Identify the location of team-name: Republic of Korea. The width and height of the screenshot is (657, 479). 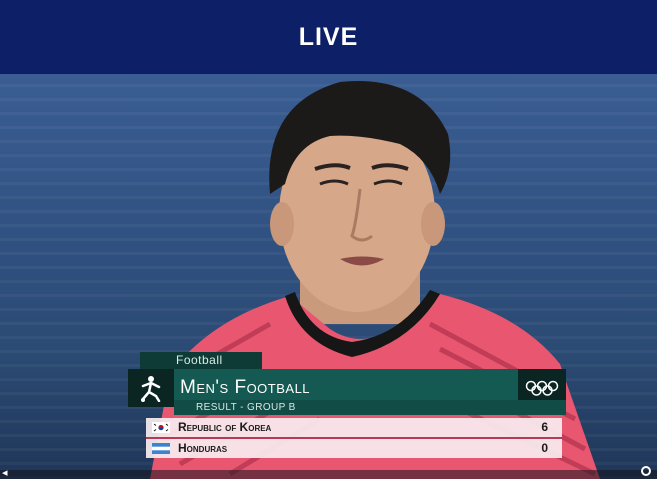
(225, 427).